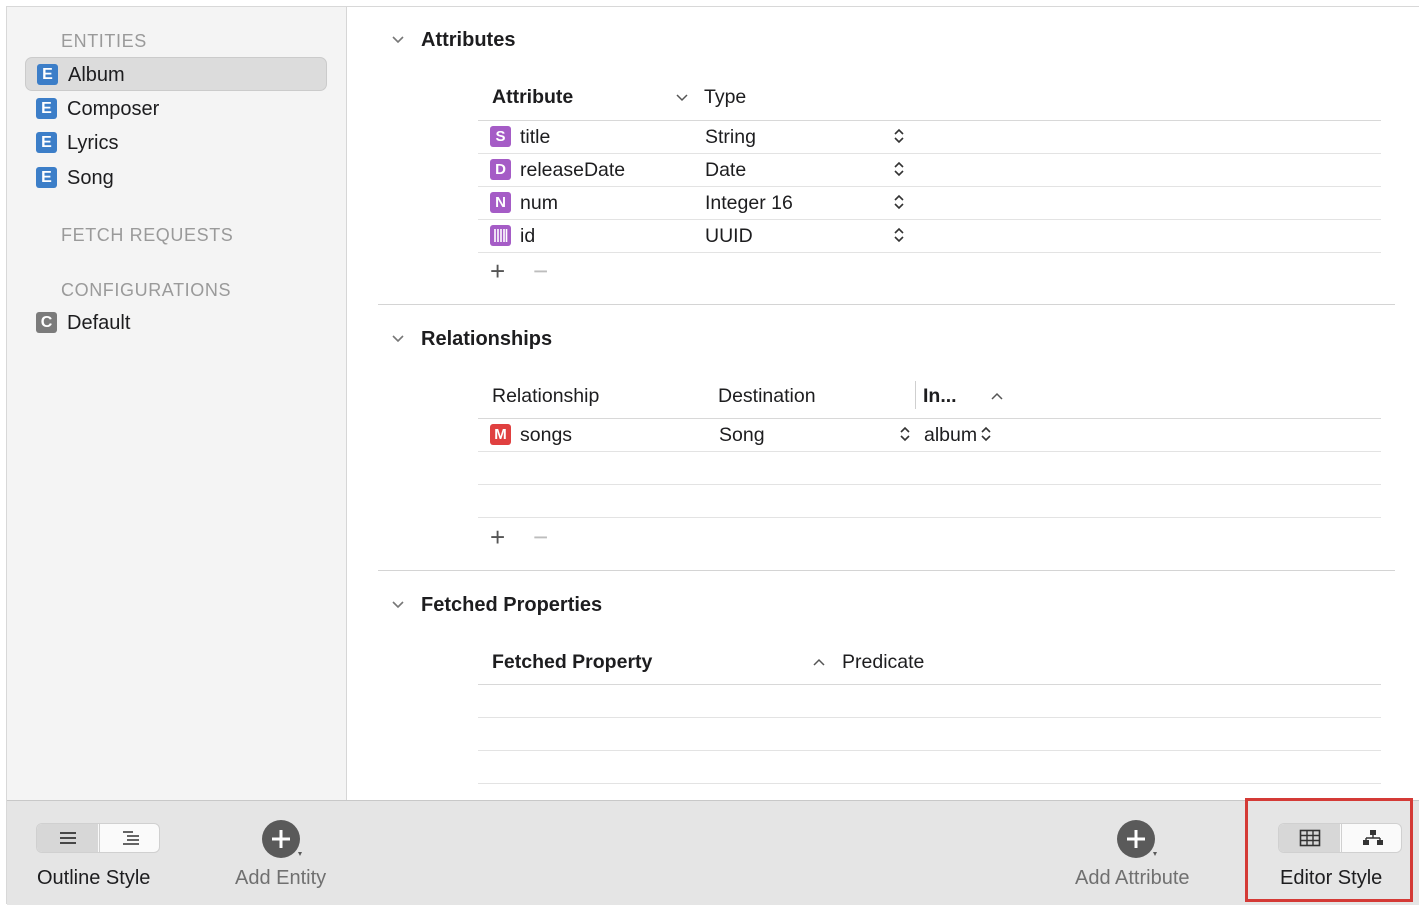 The width and height of the screenshot is (1425, 908). Describe the element at coordinates (176, 109) in the screenshot. I see `sidebar-item-composer: E Composer` at that location.